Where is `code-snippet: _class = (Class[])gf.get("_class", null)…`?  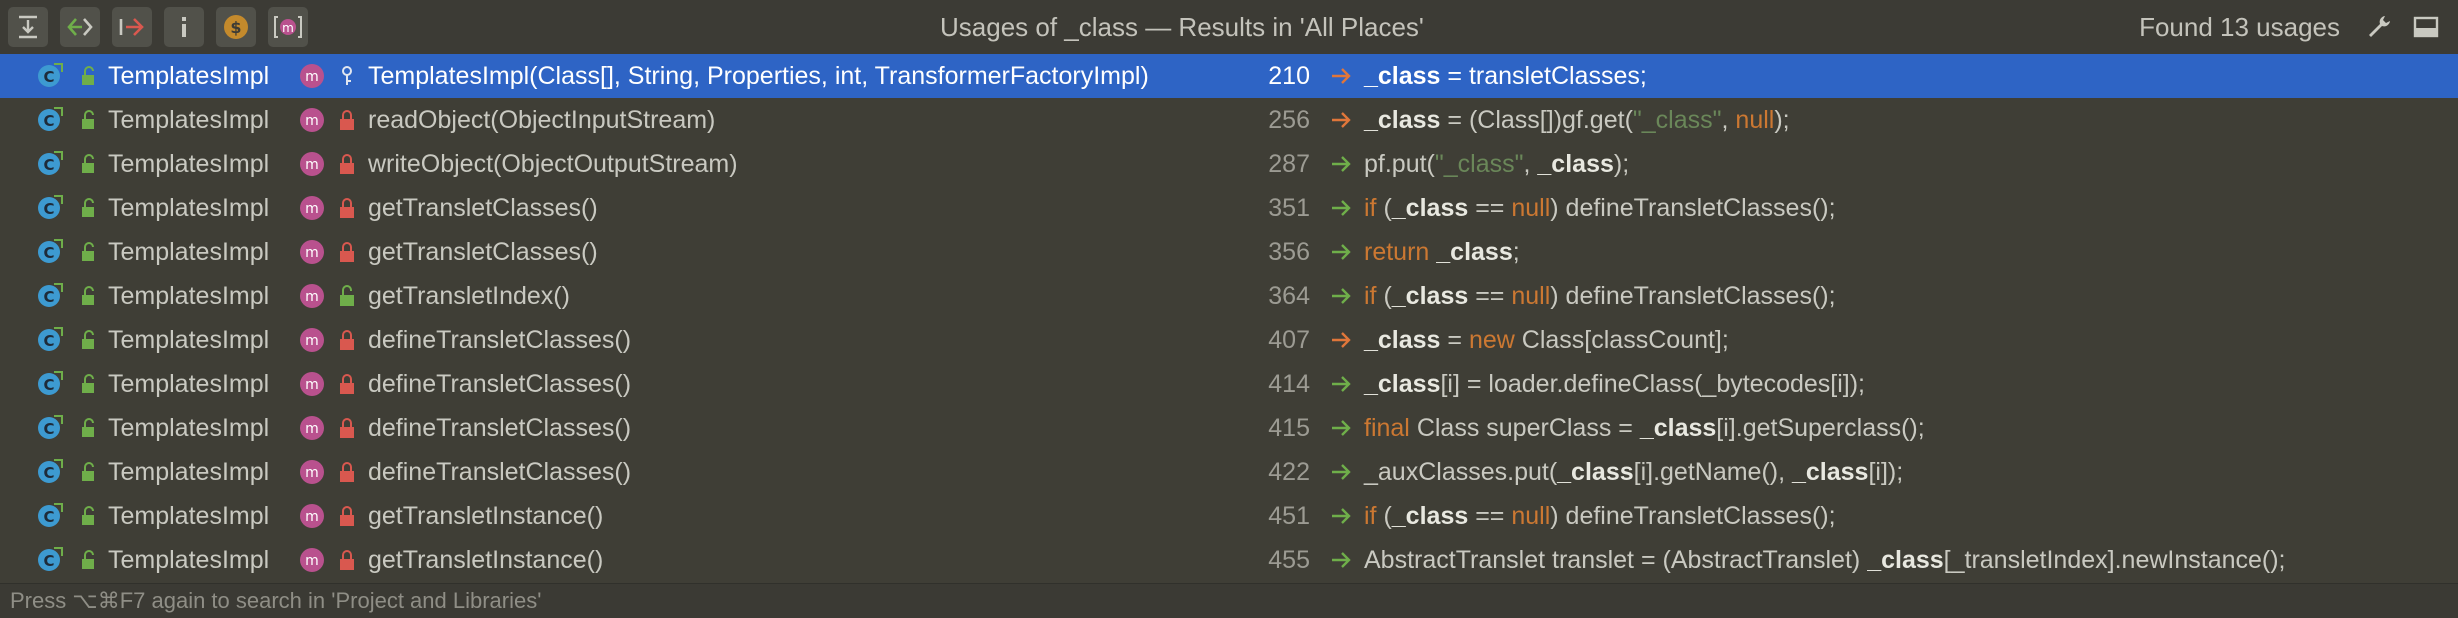
code-snippet: _class = (Class[])gf.get("_class", null)… is located at coordinates (1577, 120).